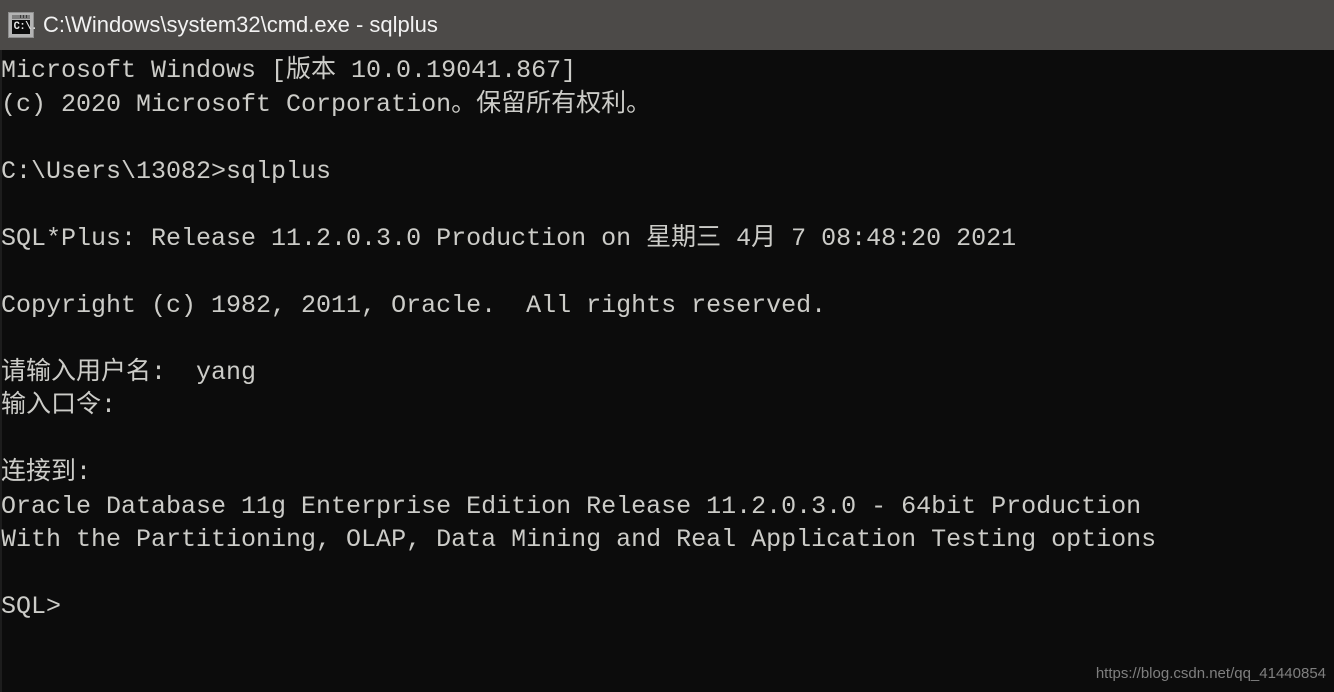 The image size is (1334, 692). I want to click on console-line: Microsoft Windows [版本 10.0.19041.867], so click(289, 70).